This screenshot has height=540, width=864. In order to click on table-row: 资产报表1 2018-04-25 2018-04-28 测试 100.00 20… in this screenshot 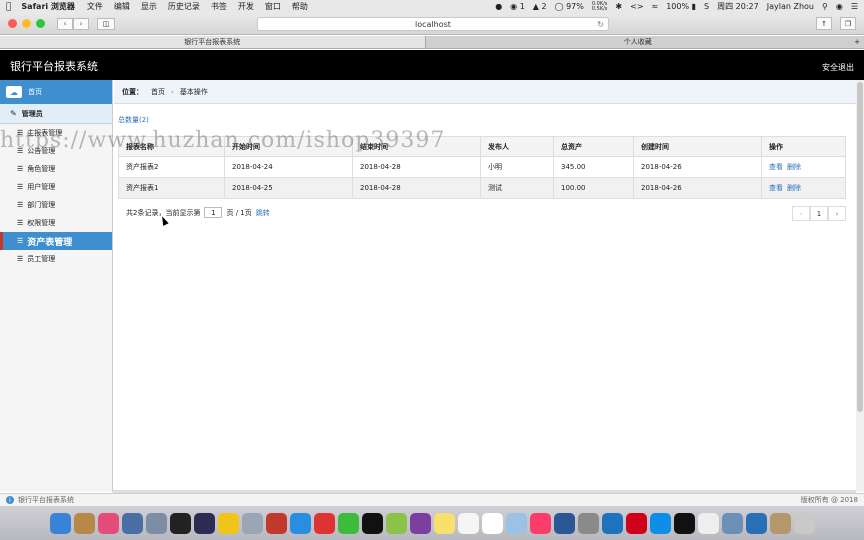, I will do `click(482, 188)`.